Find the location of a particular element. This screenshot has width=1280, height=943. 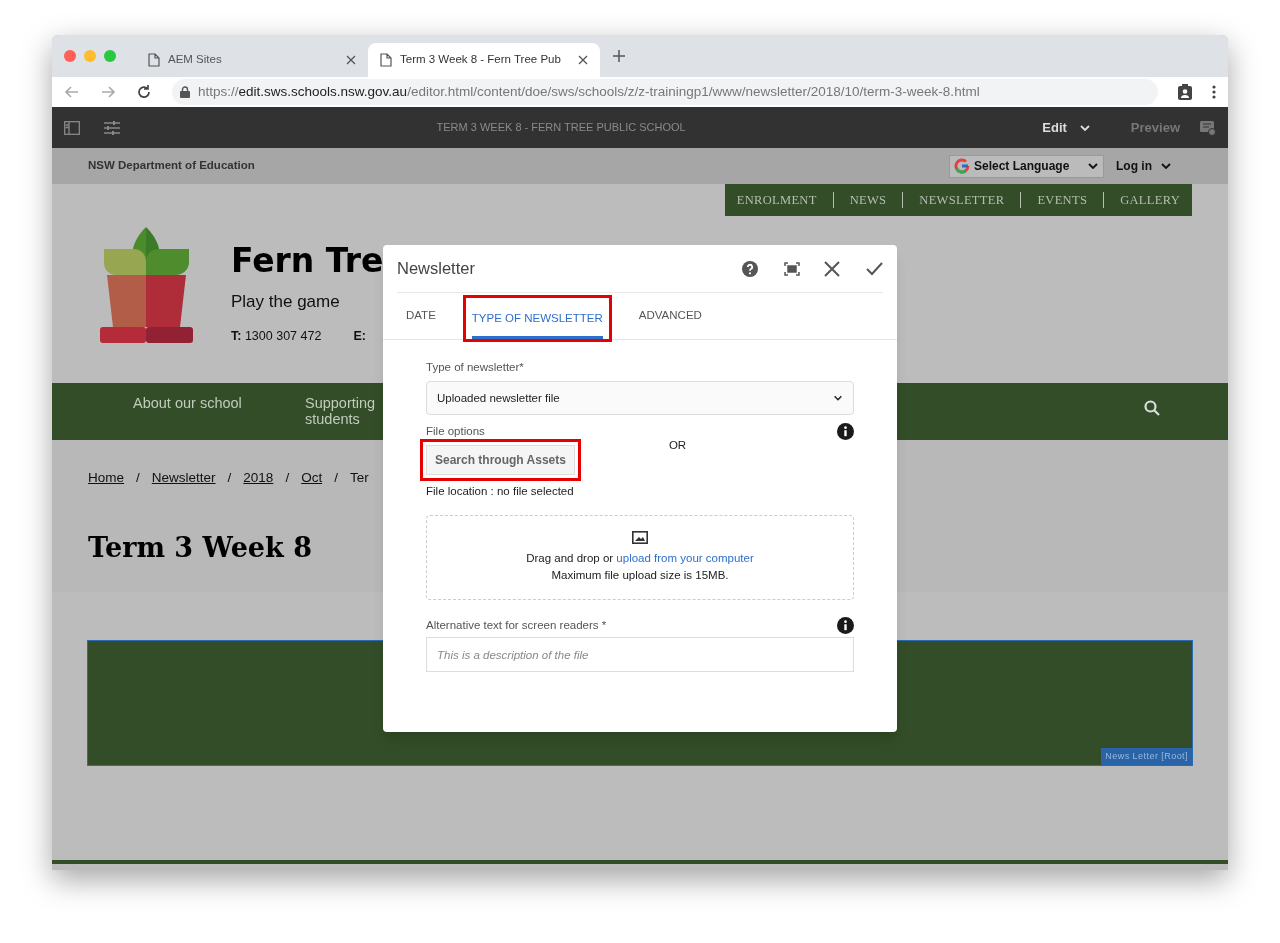

email-label: E: is located at coordinates (359, 336).